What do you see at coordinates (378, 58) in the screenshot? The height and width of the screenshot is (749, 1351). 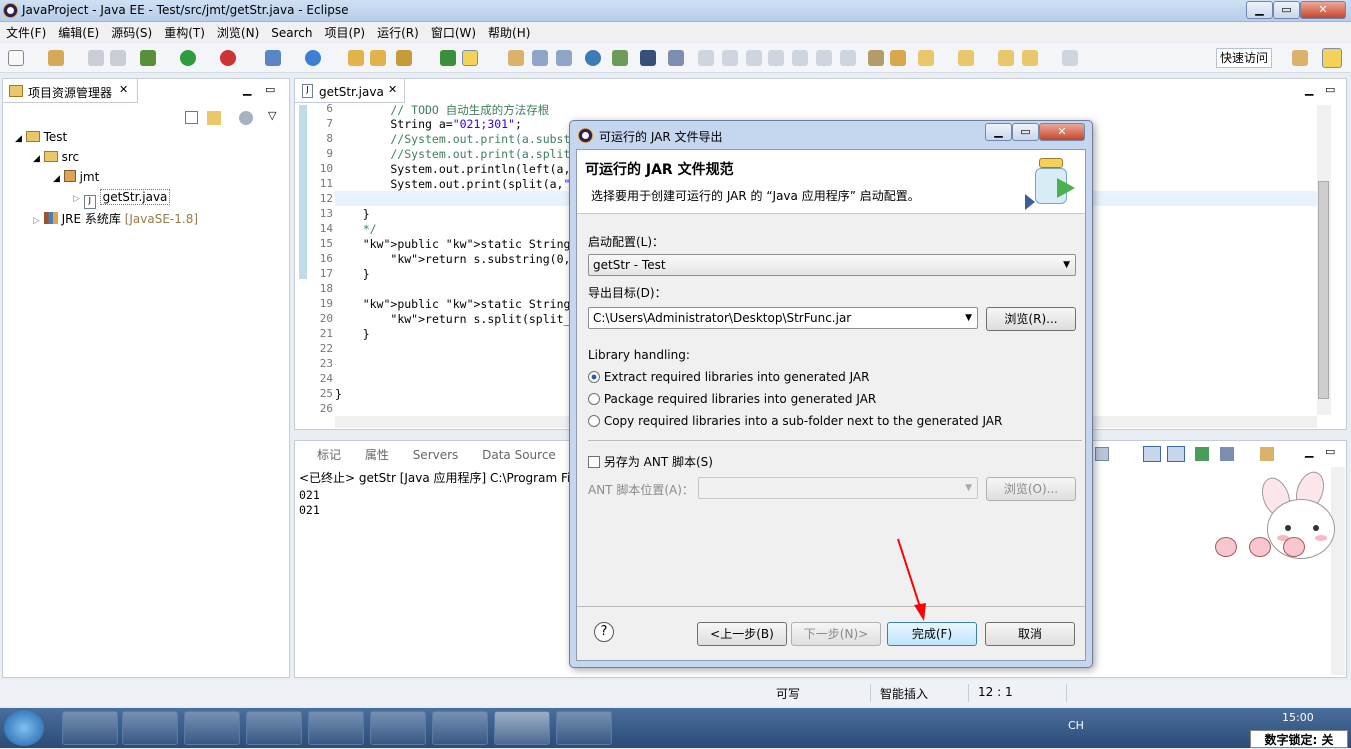 I see `open-file-icon` at bounding box center [378, 58].